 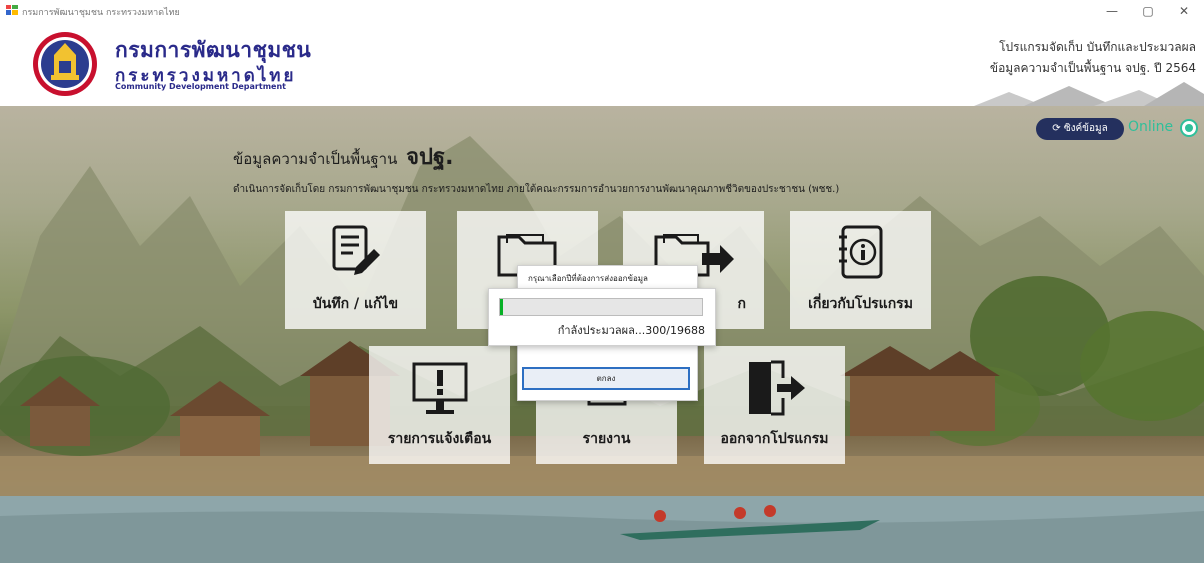 I want to click on progress-bar, so click(x=601, y=307).